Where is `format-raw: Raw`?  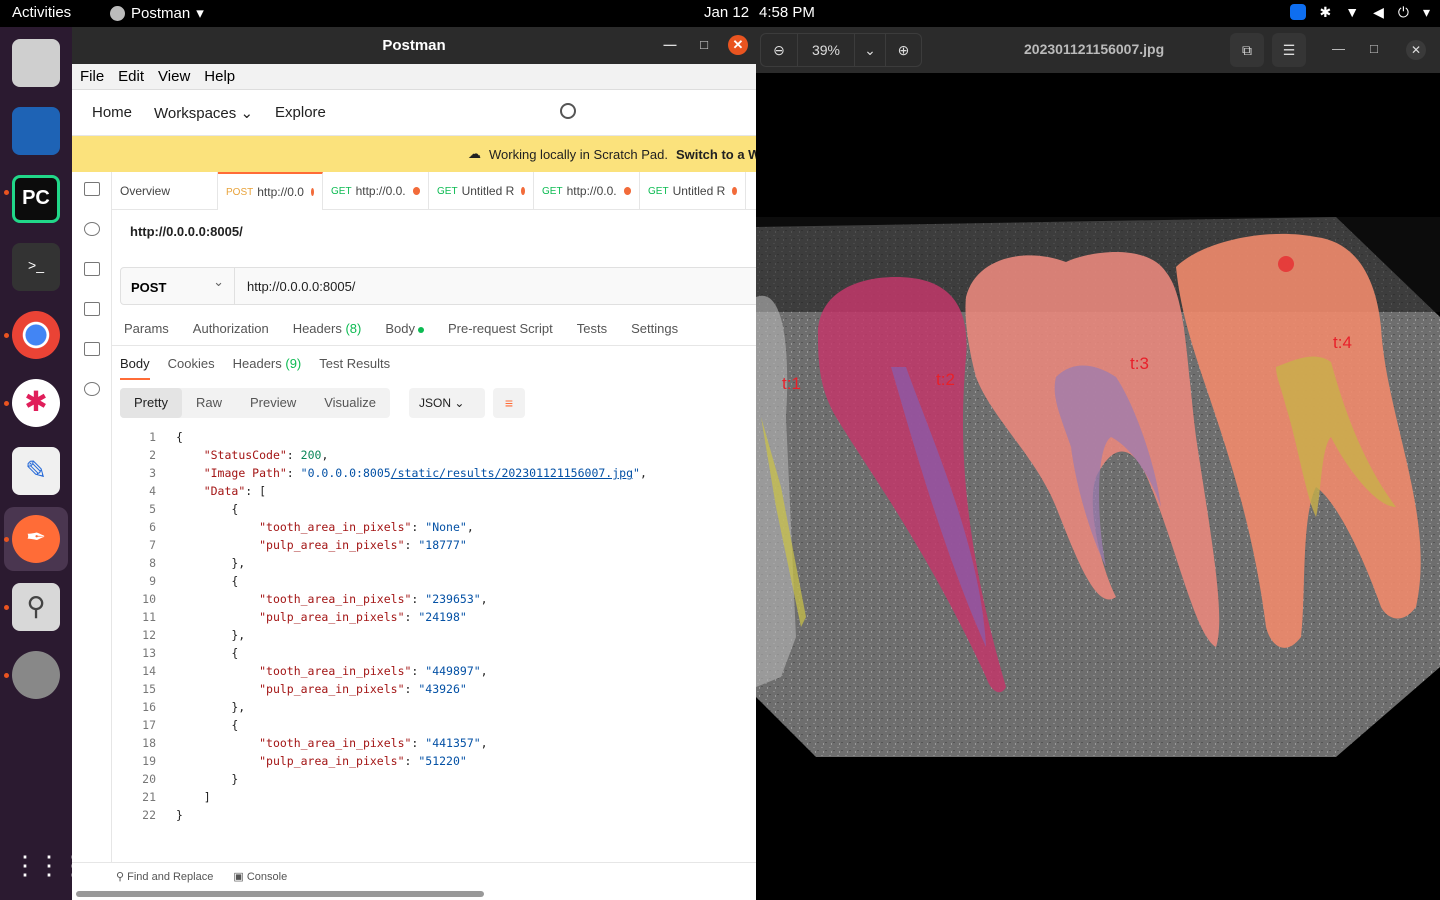
format-raw: Raw is located at coordinates (209, 403).